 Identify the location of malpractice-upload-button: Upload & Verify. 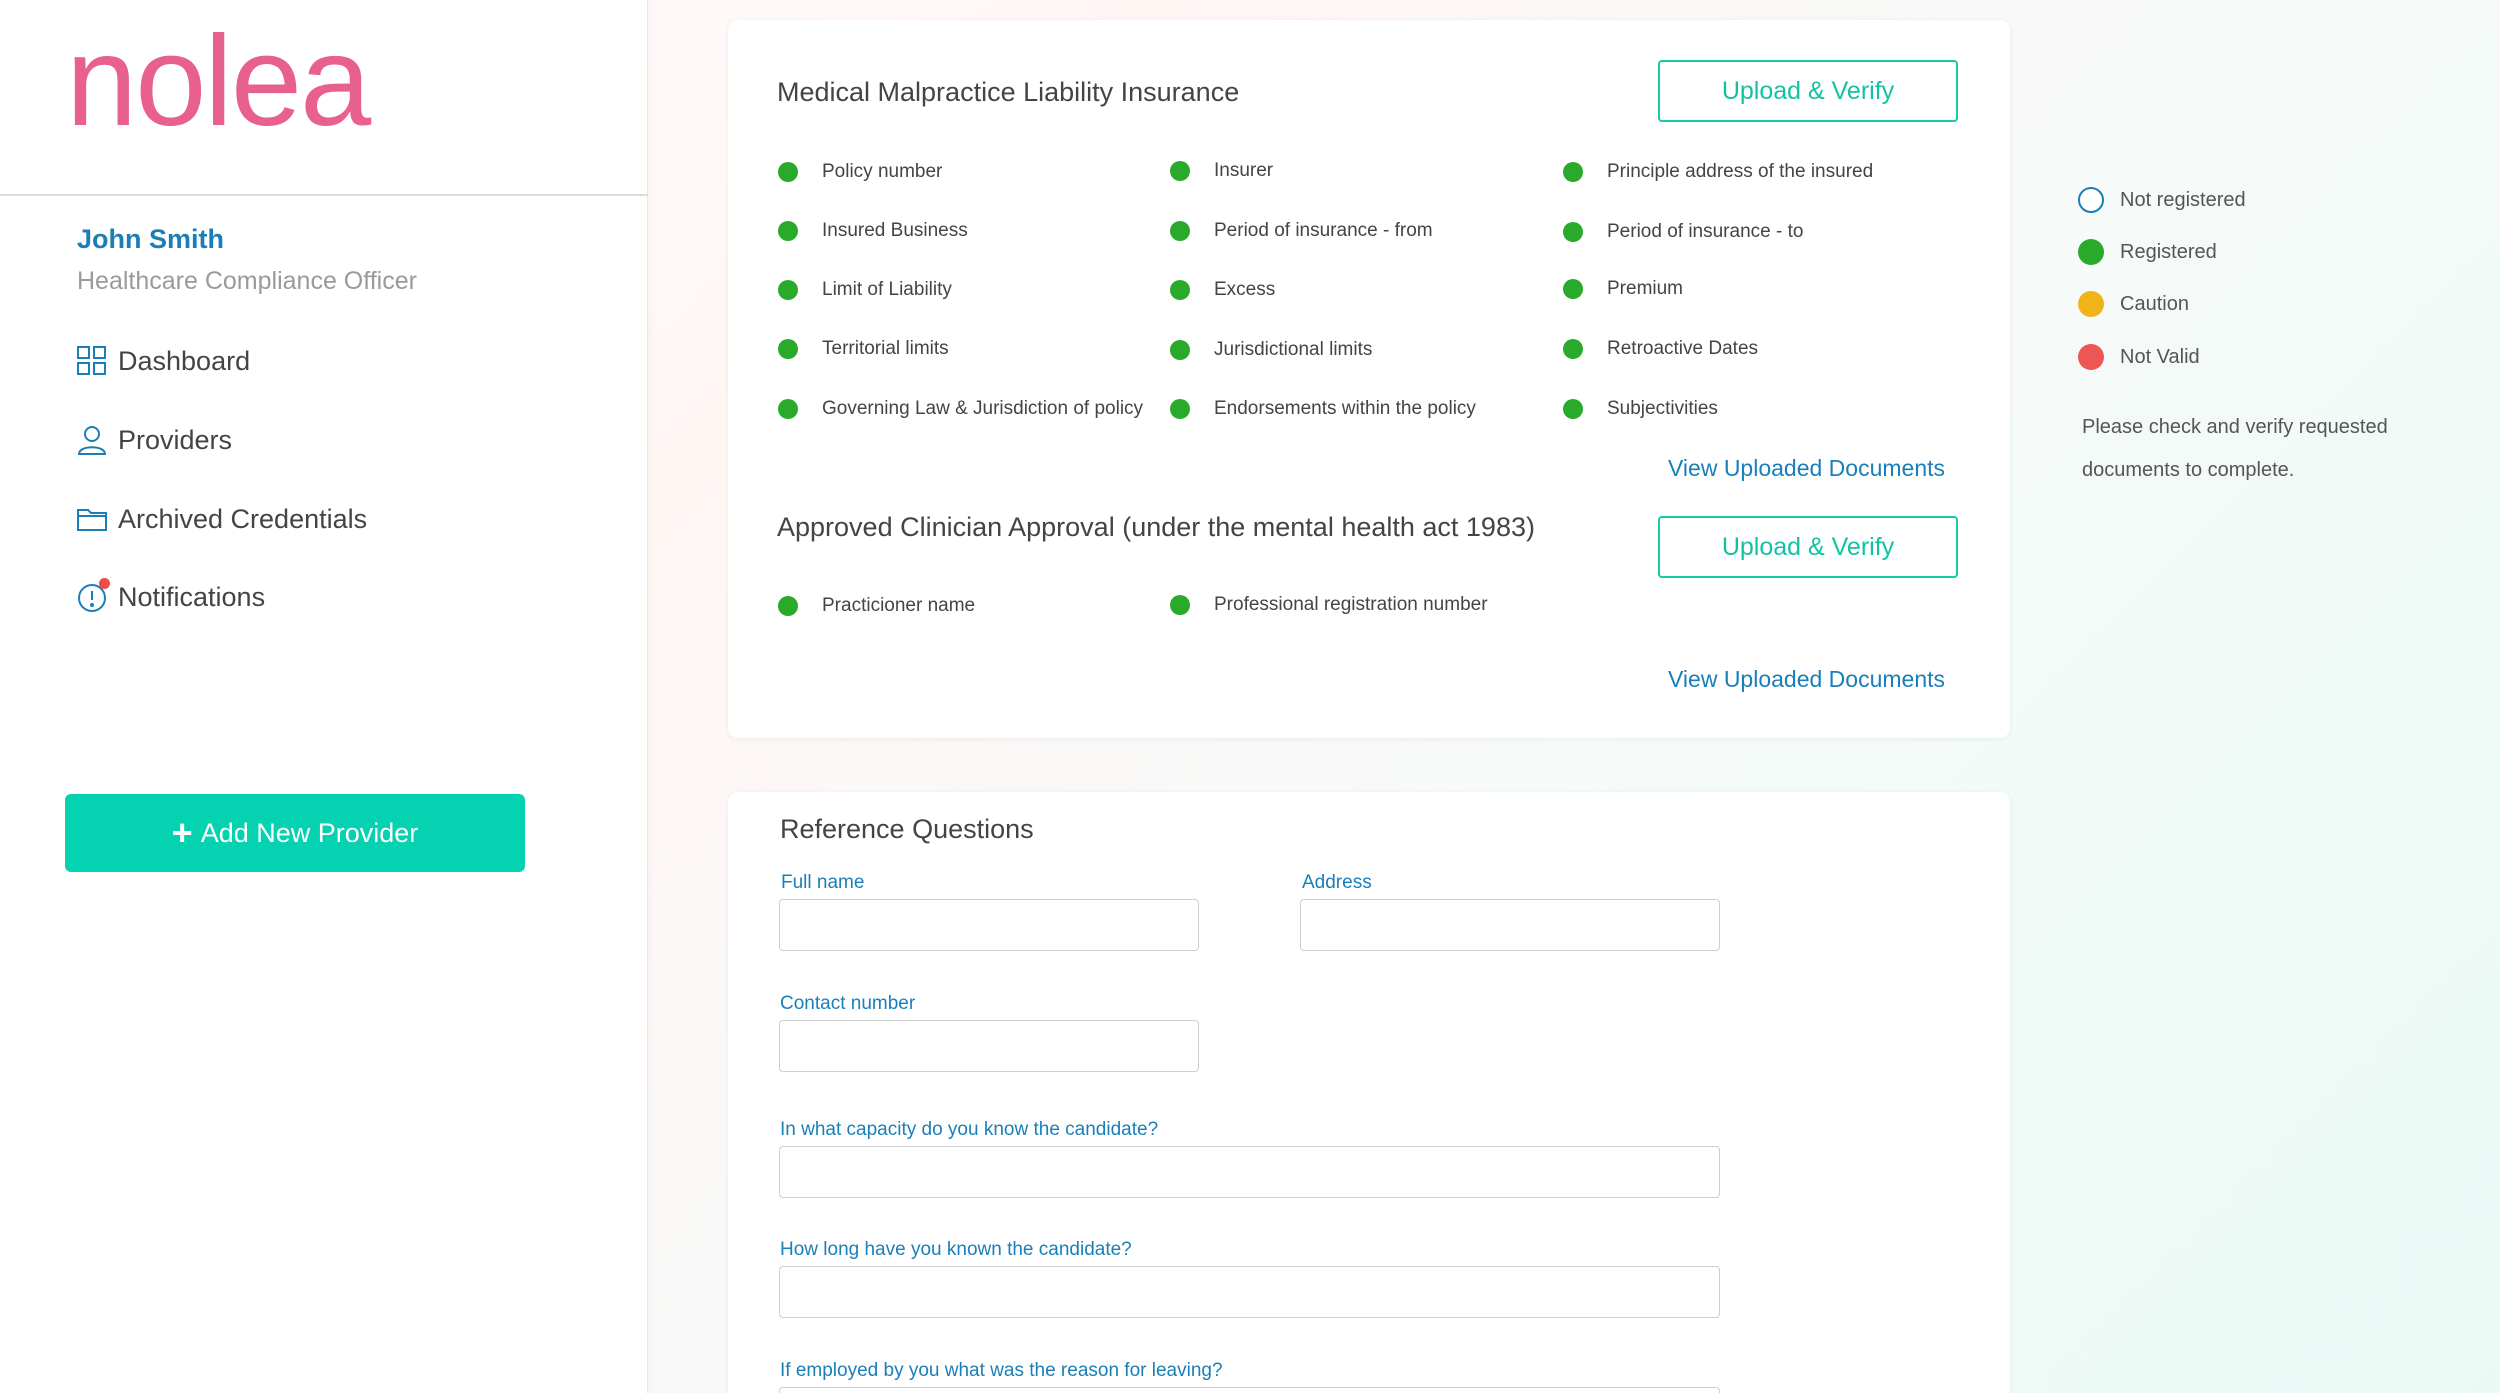
(1808, 91).